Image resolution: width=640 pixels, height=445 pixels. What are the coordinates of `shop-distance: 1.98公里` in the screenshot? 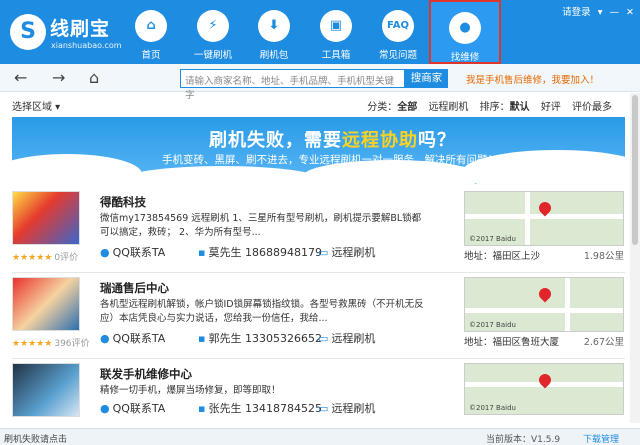 It's located at (603, 256).